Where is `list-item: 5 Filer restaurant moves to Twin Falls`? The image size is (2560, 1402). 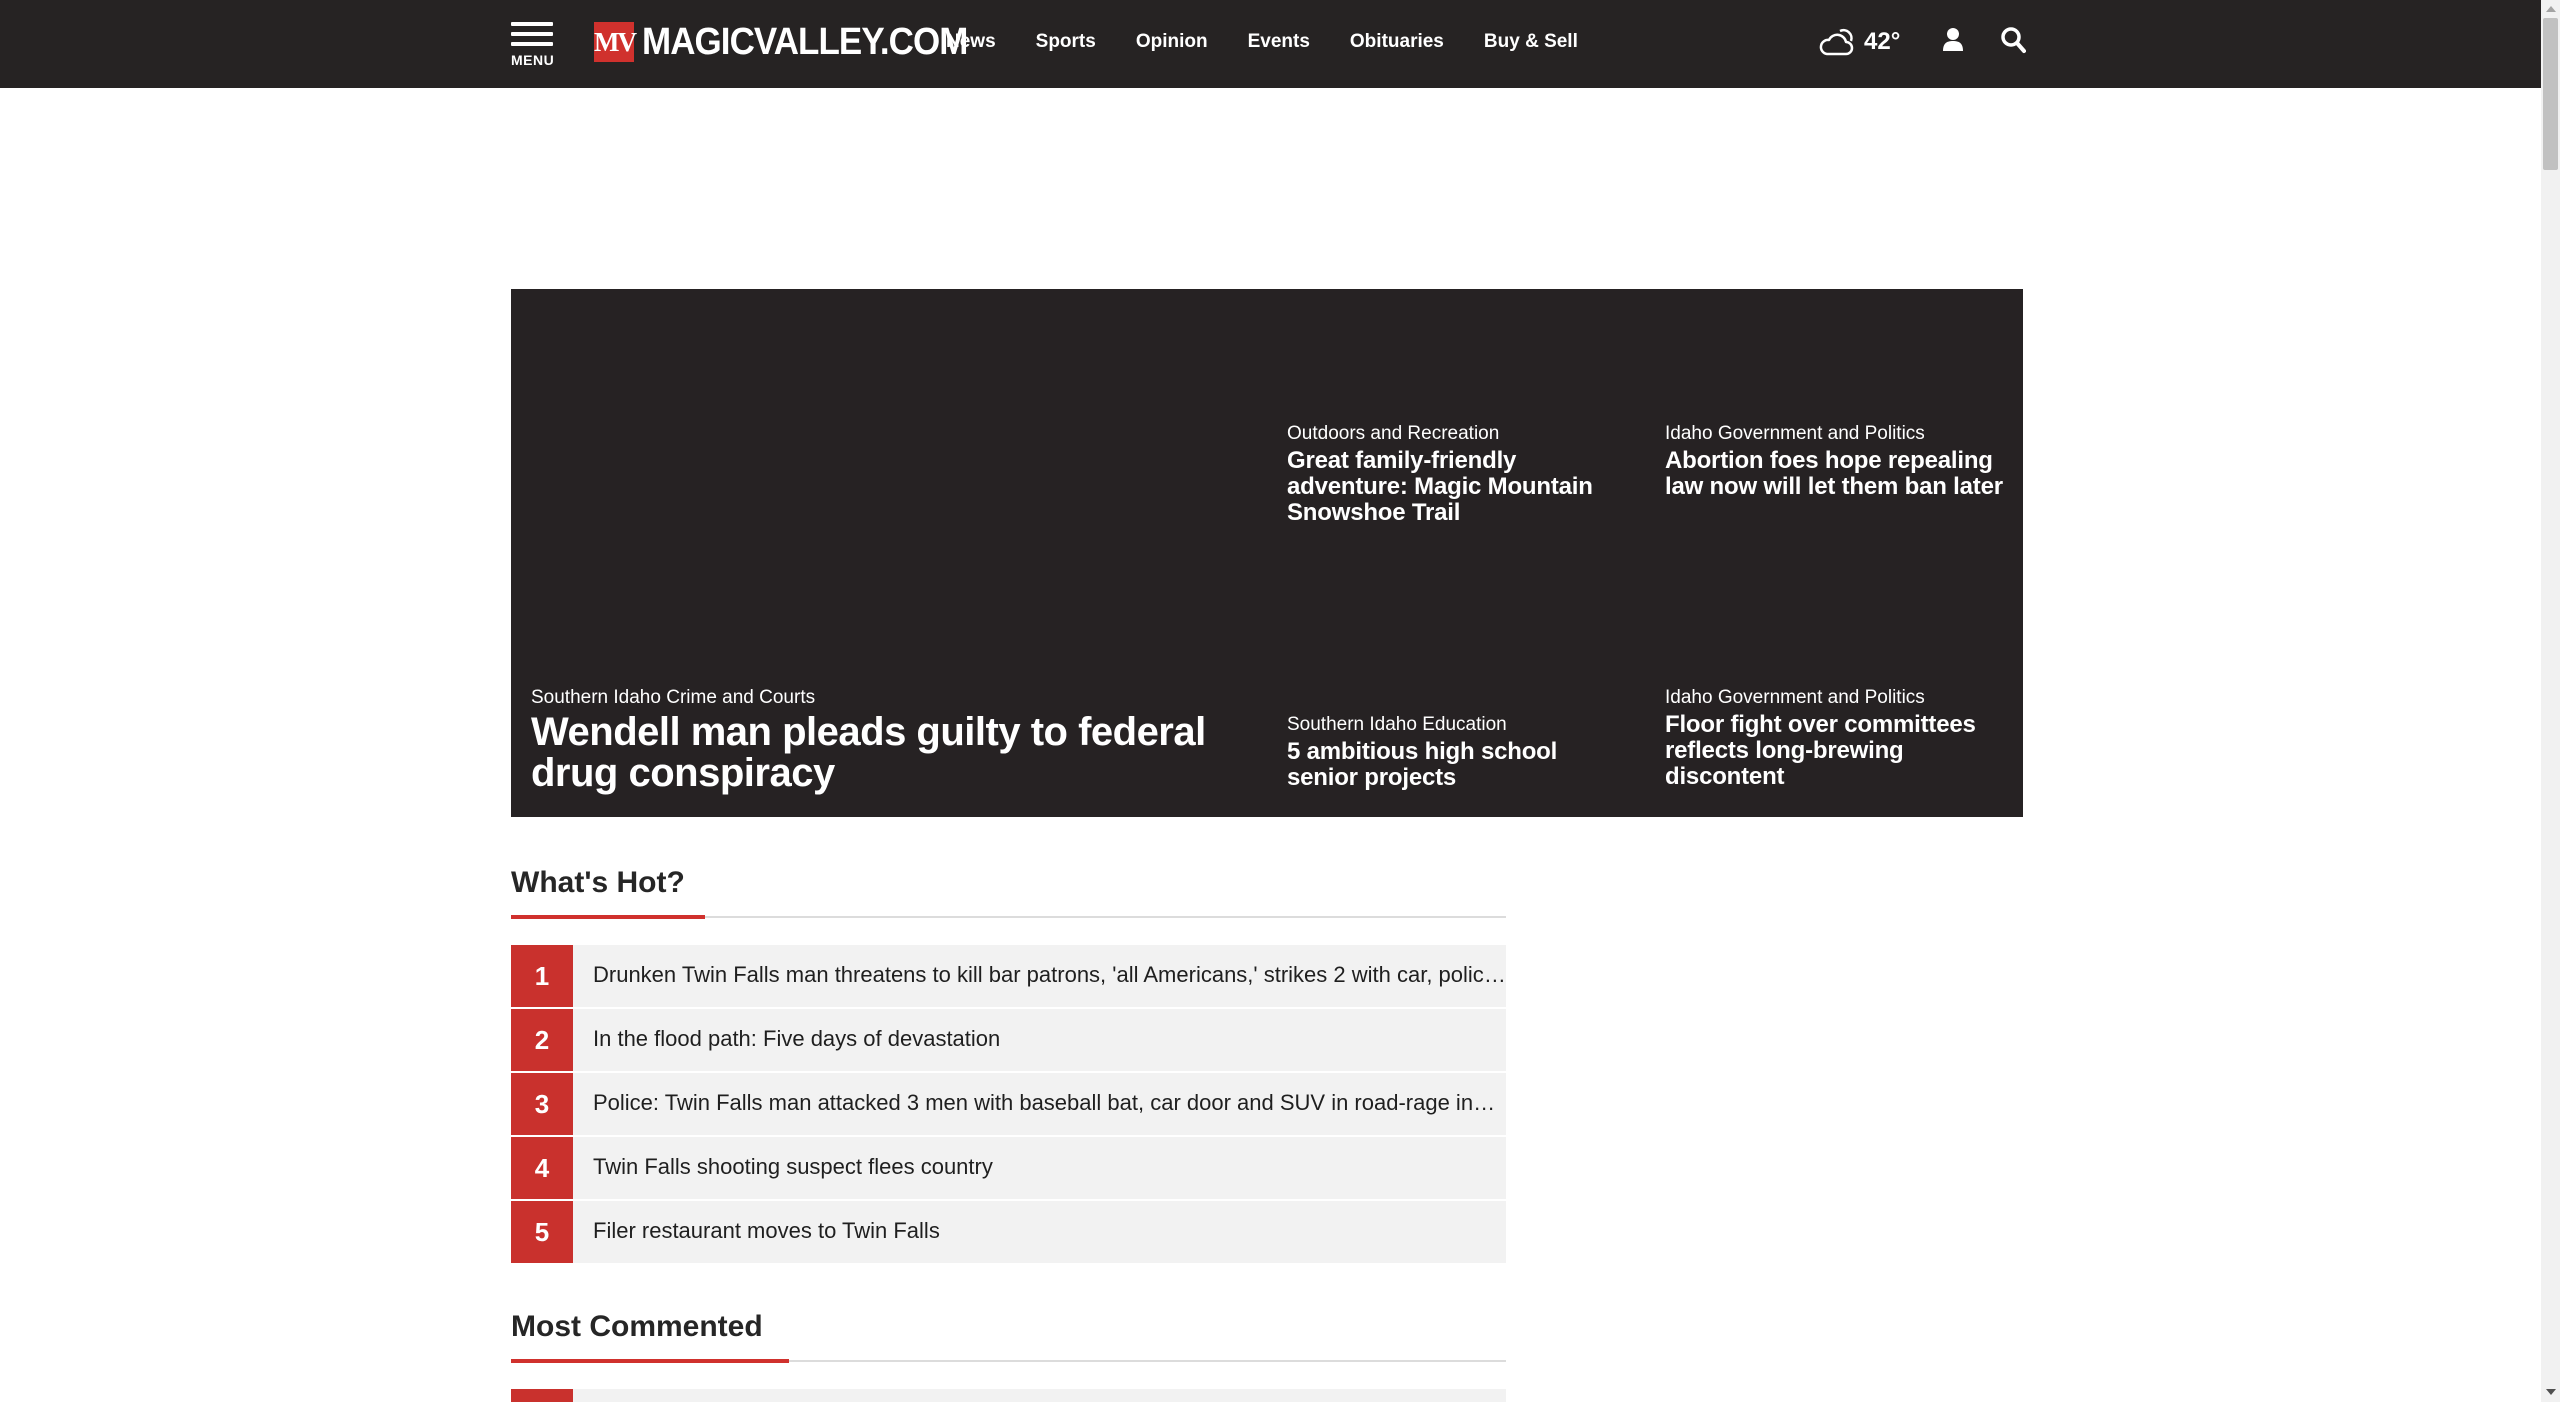
list-item: 5 Filer restaurant moves to Twin Falls is located at coordinates (1008, 1232).